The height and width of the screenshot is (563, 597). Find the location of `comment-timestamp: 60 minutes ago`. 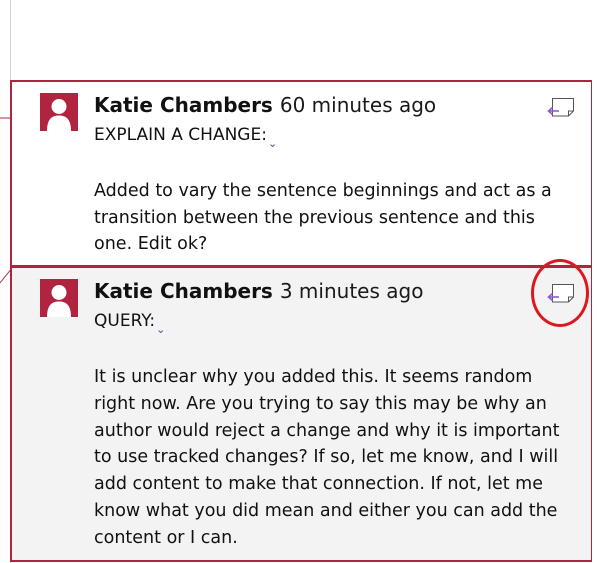

comment-timestamp: 60 minutes ago is located at coordinates (358, 105).